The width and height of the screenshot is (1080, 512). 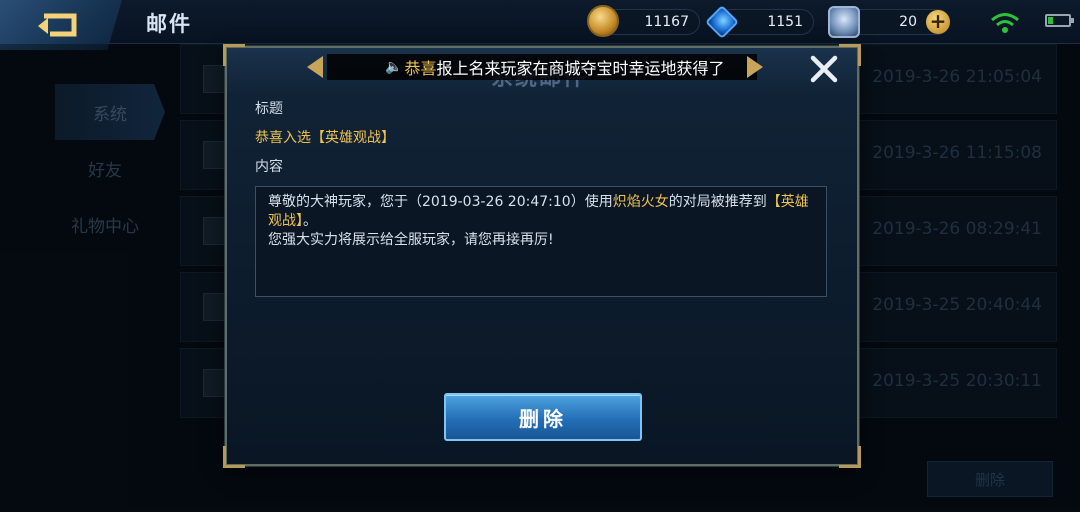 I want to click on close-button, so click(x=824, y=69).